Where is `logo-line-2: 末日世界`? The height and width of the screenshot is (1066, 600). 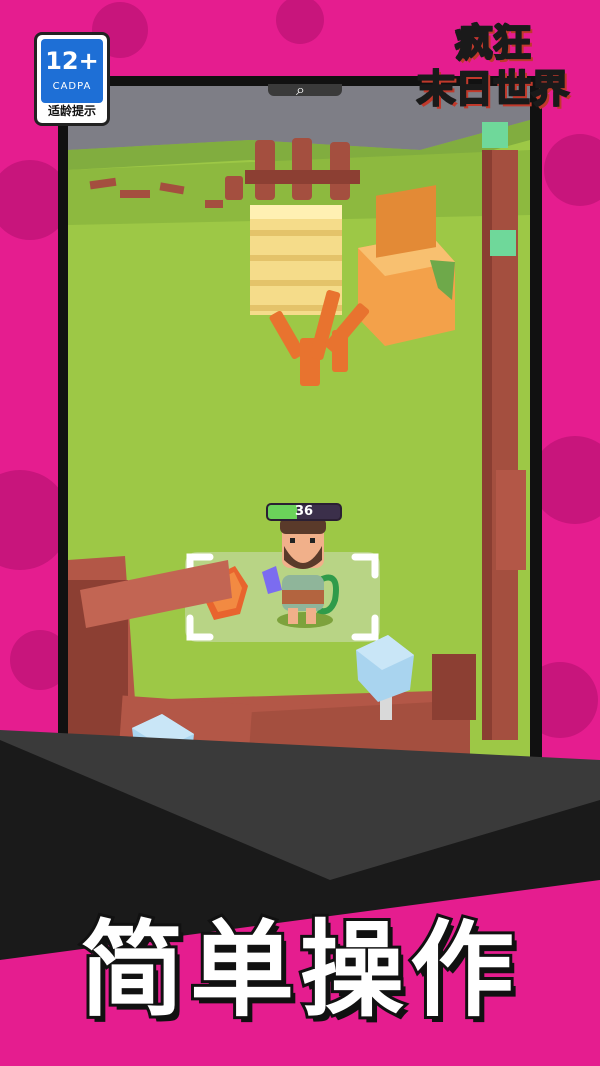 logo-line-2: 末日世界 is located at coordinates (493, 89).